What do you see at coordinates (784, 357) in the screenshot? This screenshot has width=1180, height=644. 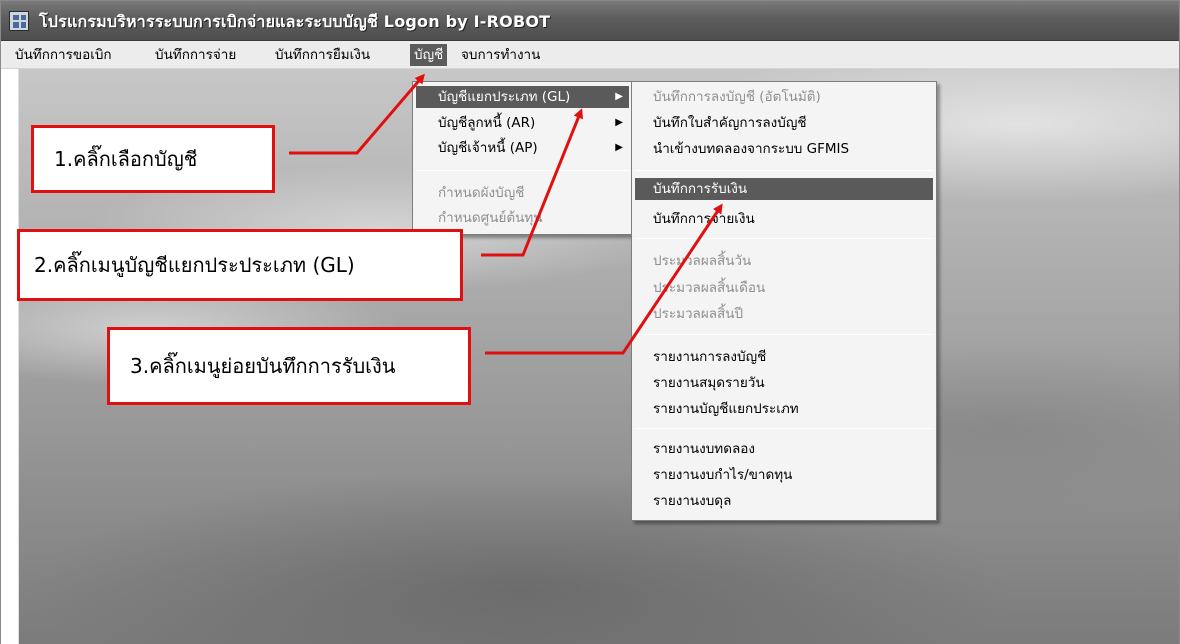 I see `menu-item-posting-report: รายงานการลงบัญชี` at bounding box center [784, 357].